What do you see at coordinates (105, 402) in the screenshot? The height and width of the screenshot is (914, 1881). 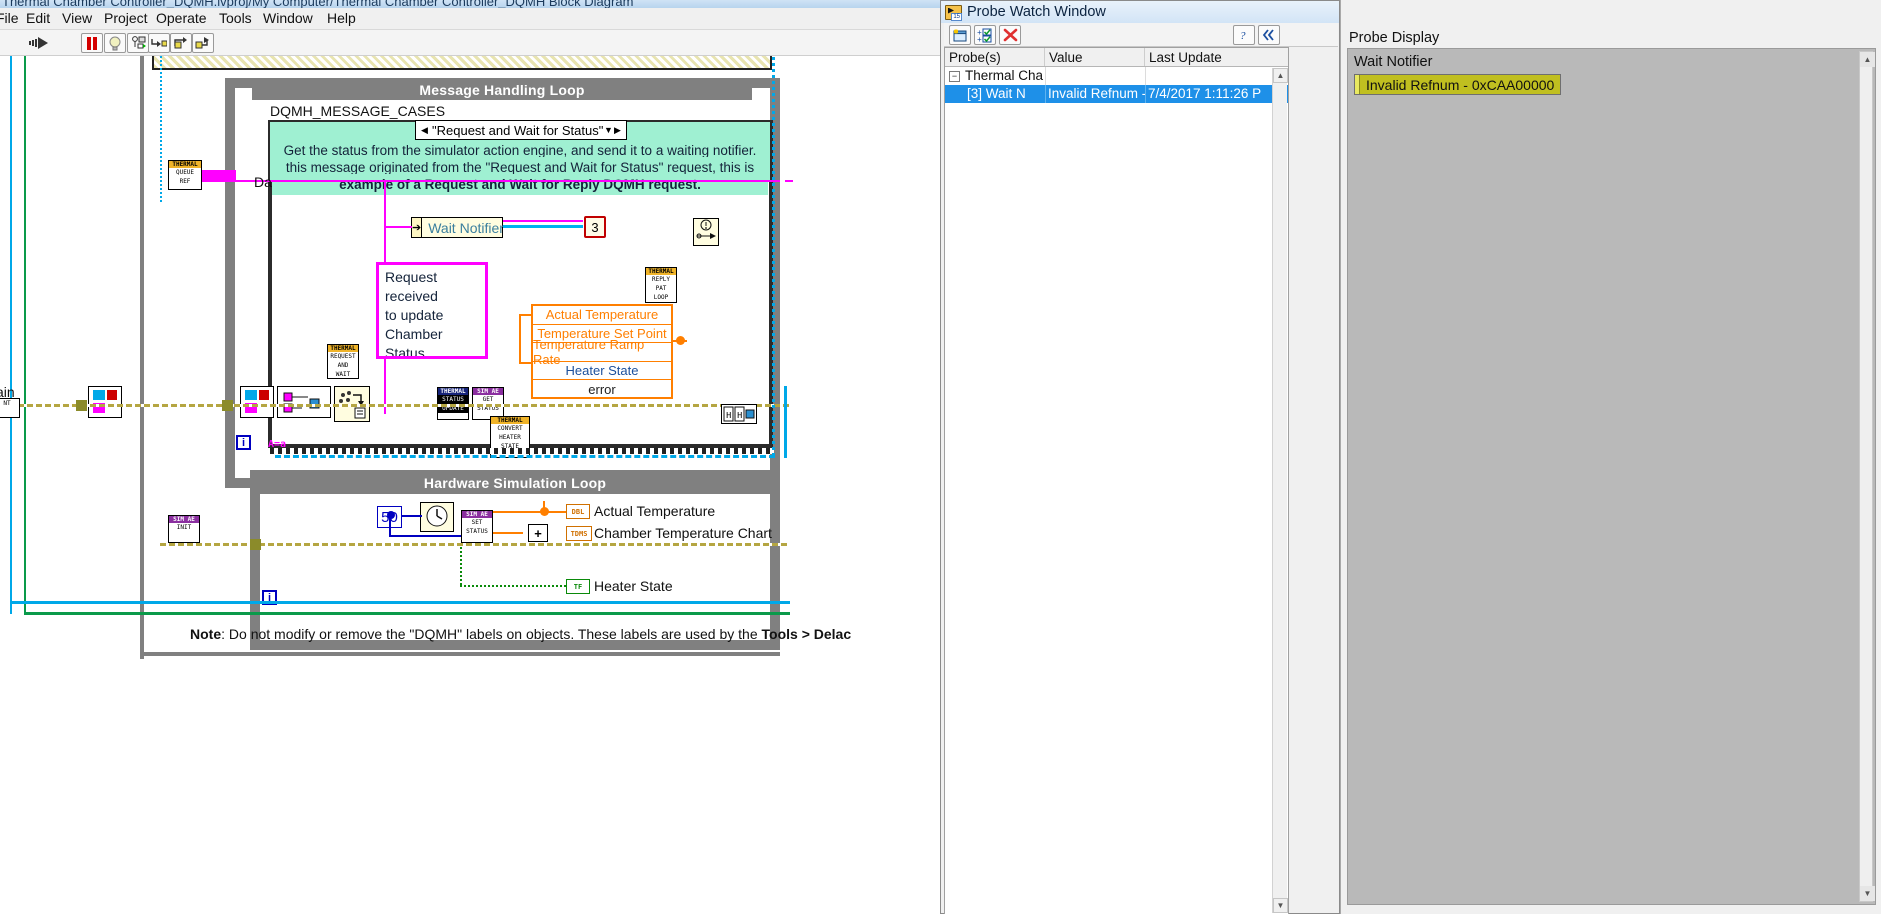 I see `vi-block-left-a` at bounding box center [105, 402].